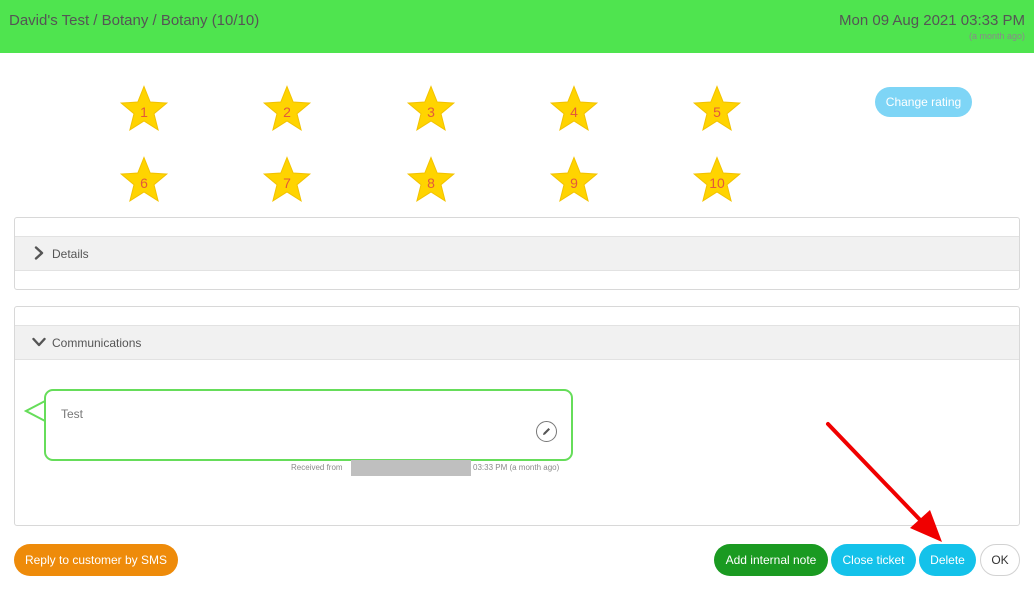 Image resolution: width=1034 pixels, height=591 pixels. I want to click on ticket-relative-time: (a month ago), so click(996, 36).